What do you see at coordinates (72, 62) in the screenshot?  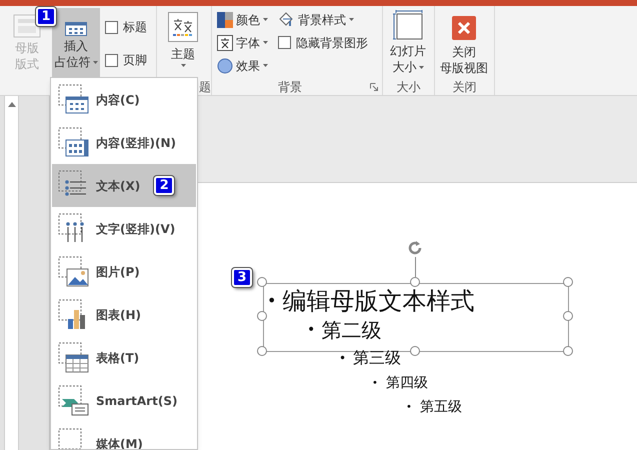 I see `button-label: 占位符` at bounding box center [72, 62].